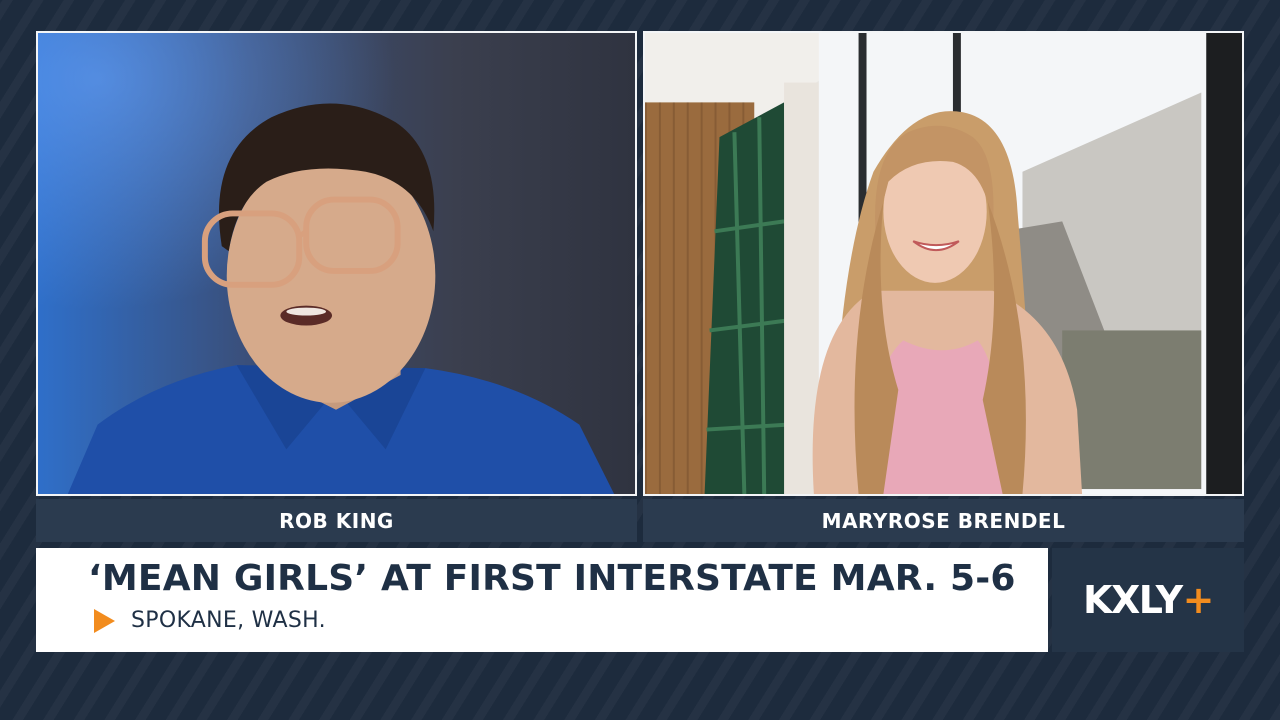 The width and height of the screenshot is (1280, 720). Describe the element at coordinates (1133, 600) in the screenshot. I see `station-logo-text: KXLY` at that location.